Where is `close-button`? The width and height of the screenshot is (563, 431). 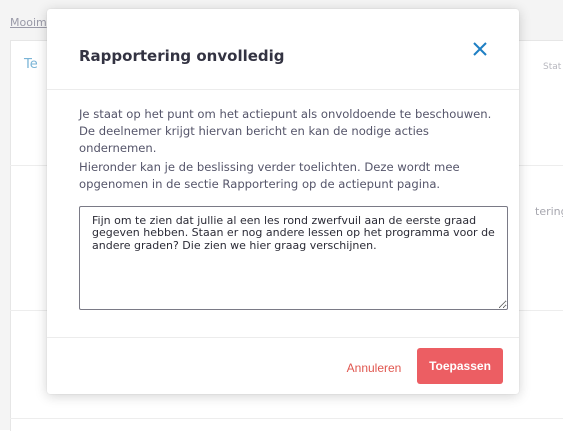 close-button is located at coordinates (480, 49).